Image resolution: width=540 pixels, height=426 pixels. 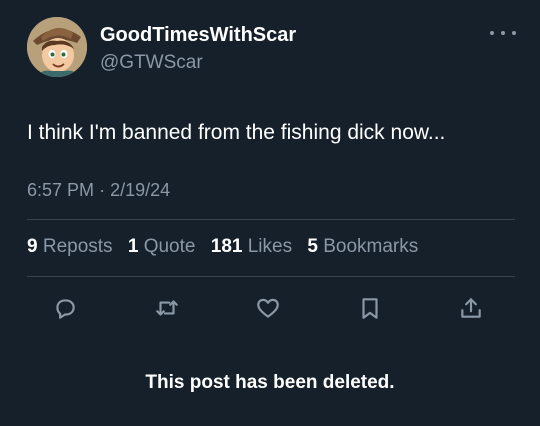 I want to click on likes-stat: 181 Likes, so click(x=256, y=246).